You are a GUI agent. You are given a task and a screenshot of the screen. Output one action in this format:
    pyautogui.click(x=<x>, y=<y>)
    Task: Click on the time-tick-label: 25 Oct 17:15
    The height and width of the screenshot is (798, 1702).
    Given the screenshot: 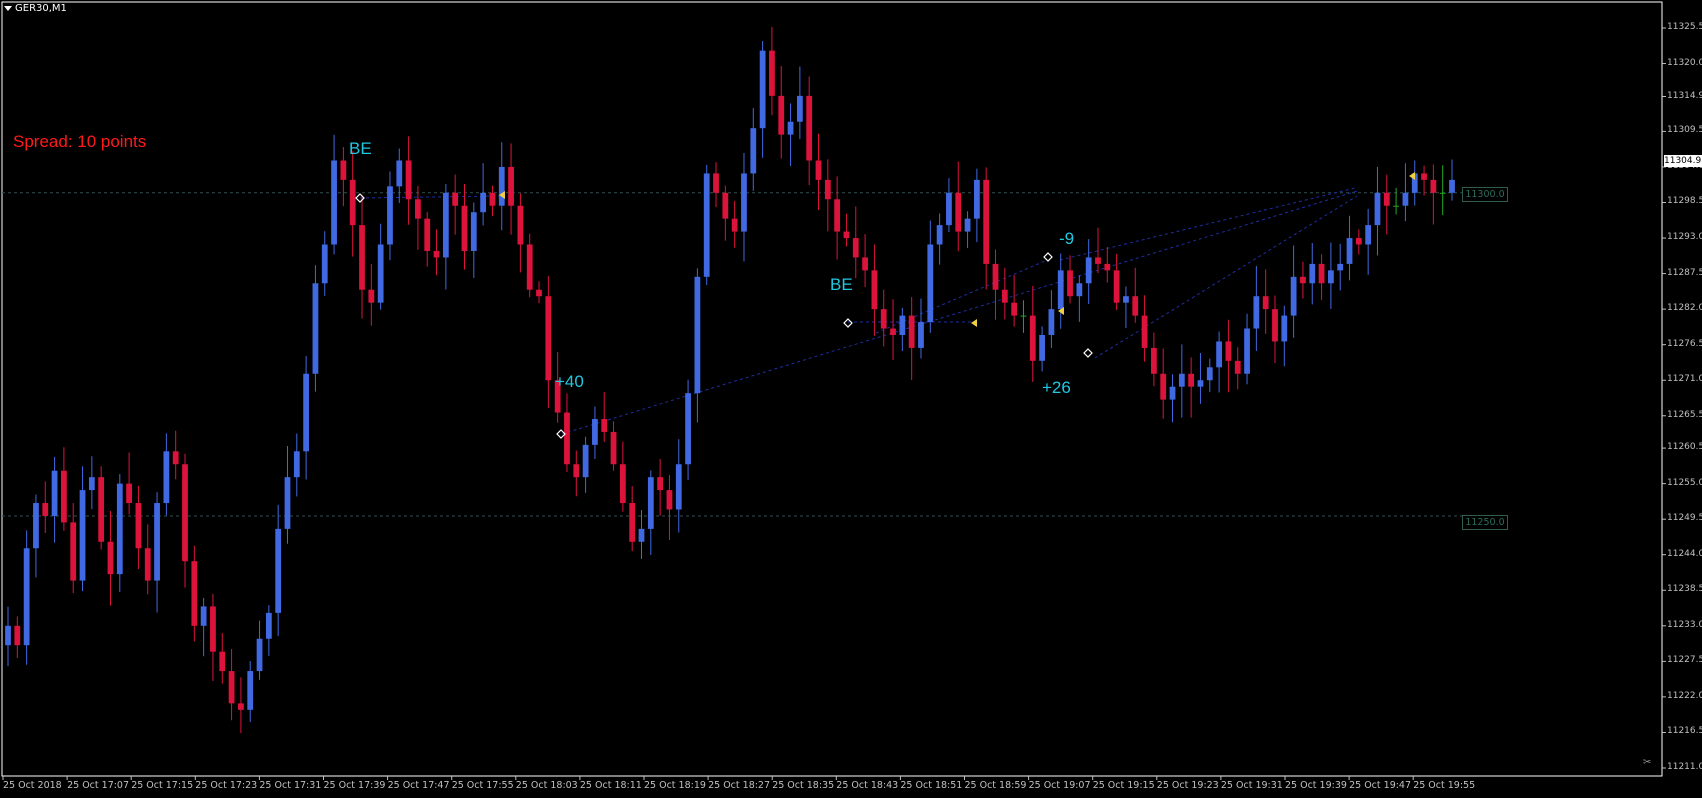 What is the action you would take?
    pyautogui.click(x=162, y=785)
    